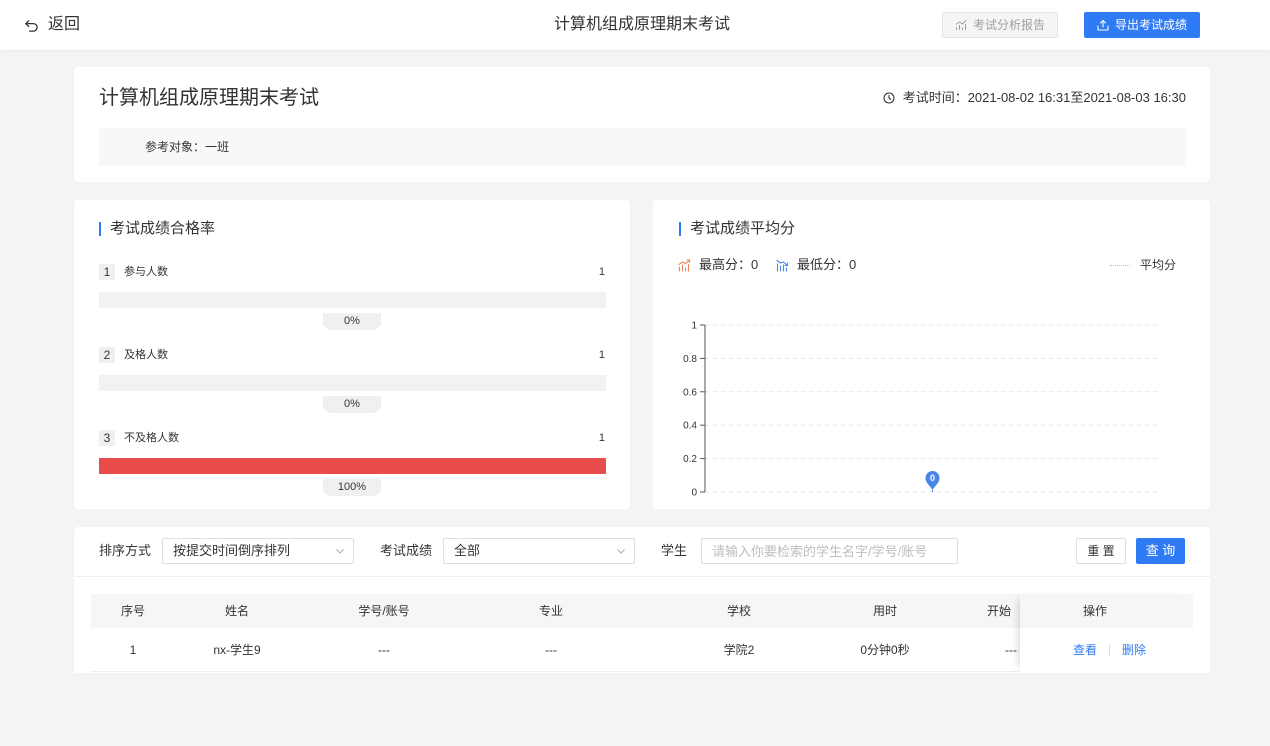 The image size is (1270, 746). Describe the element at coordinates (237, 611) in the screenshot. I see `column-header: 姓名` at that location.